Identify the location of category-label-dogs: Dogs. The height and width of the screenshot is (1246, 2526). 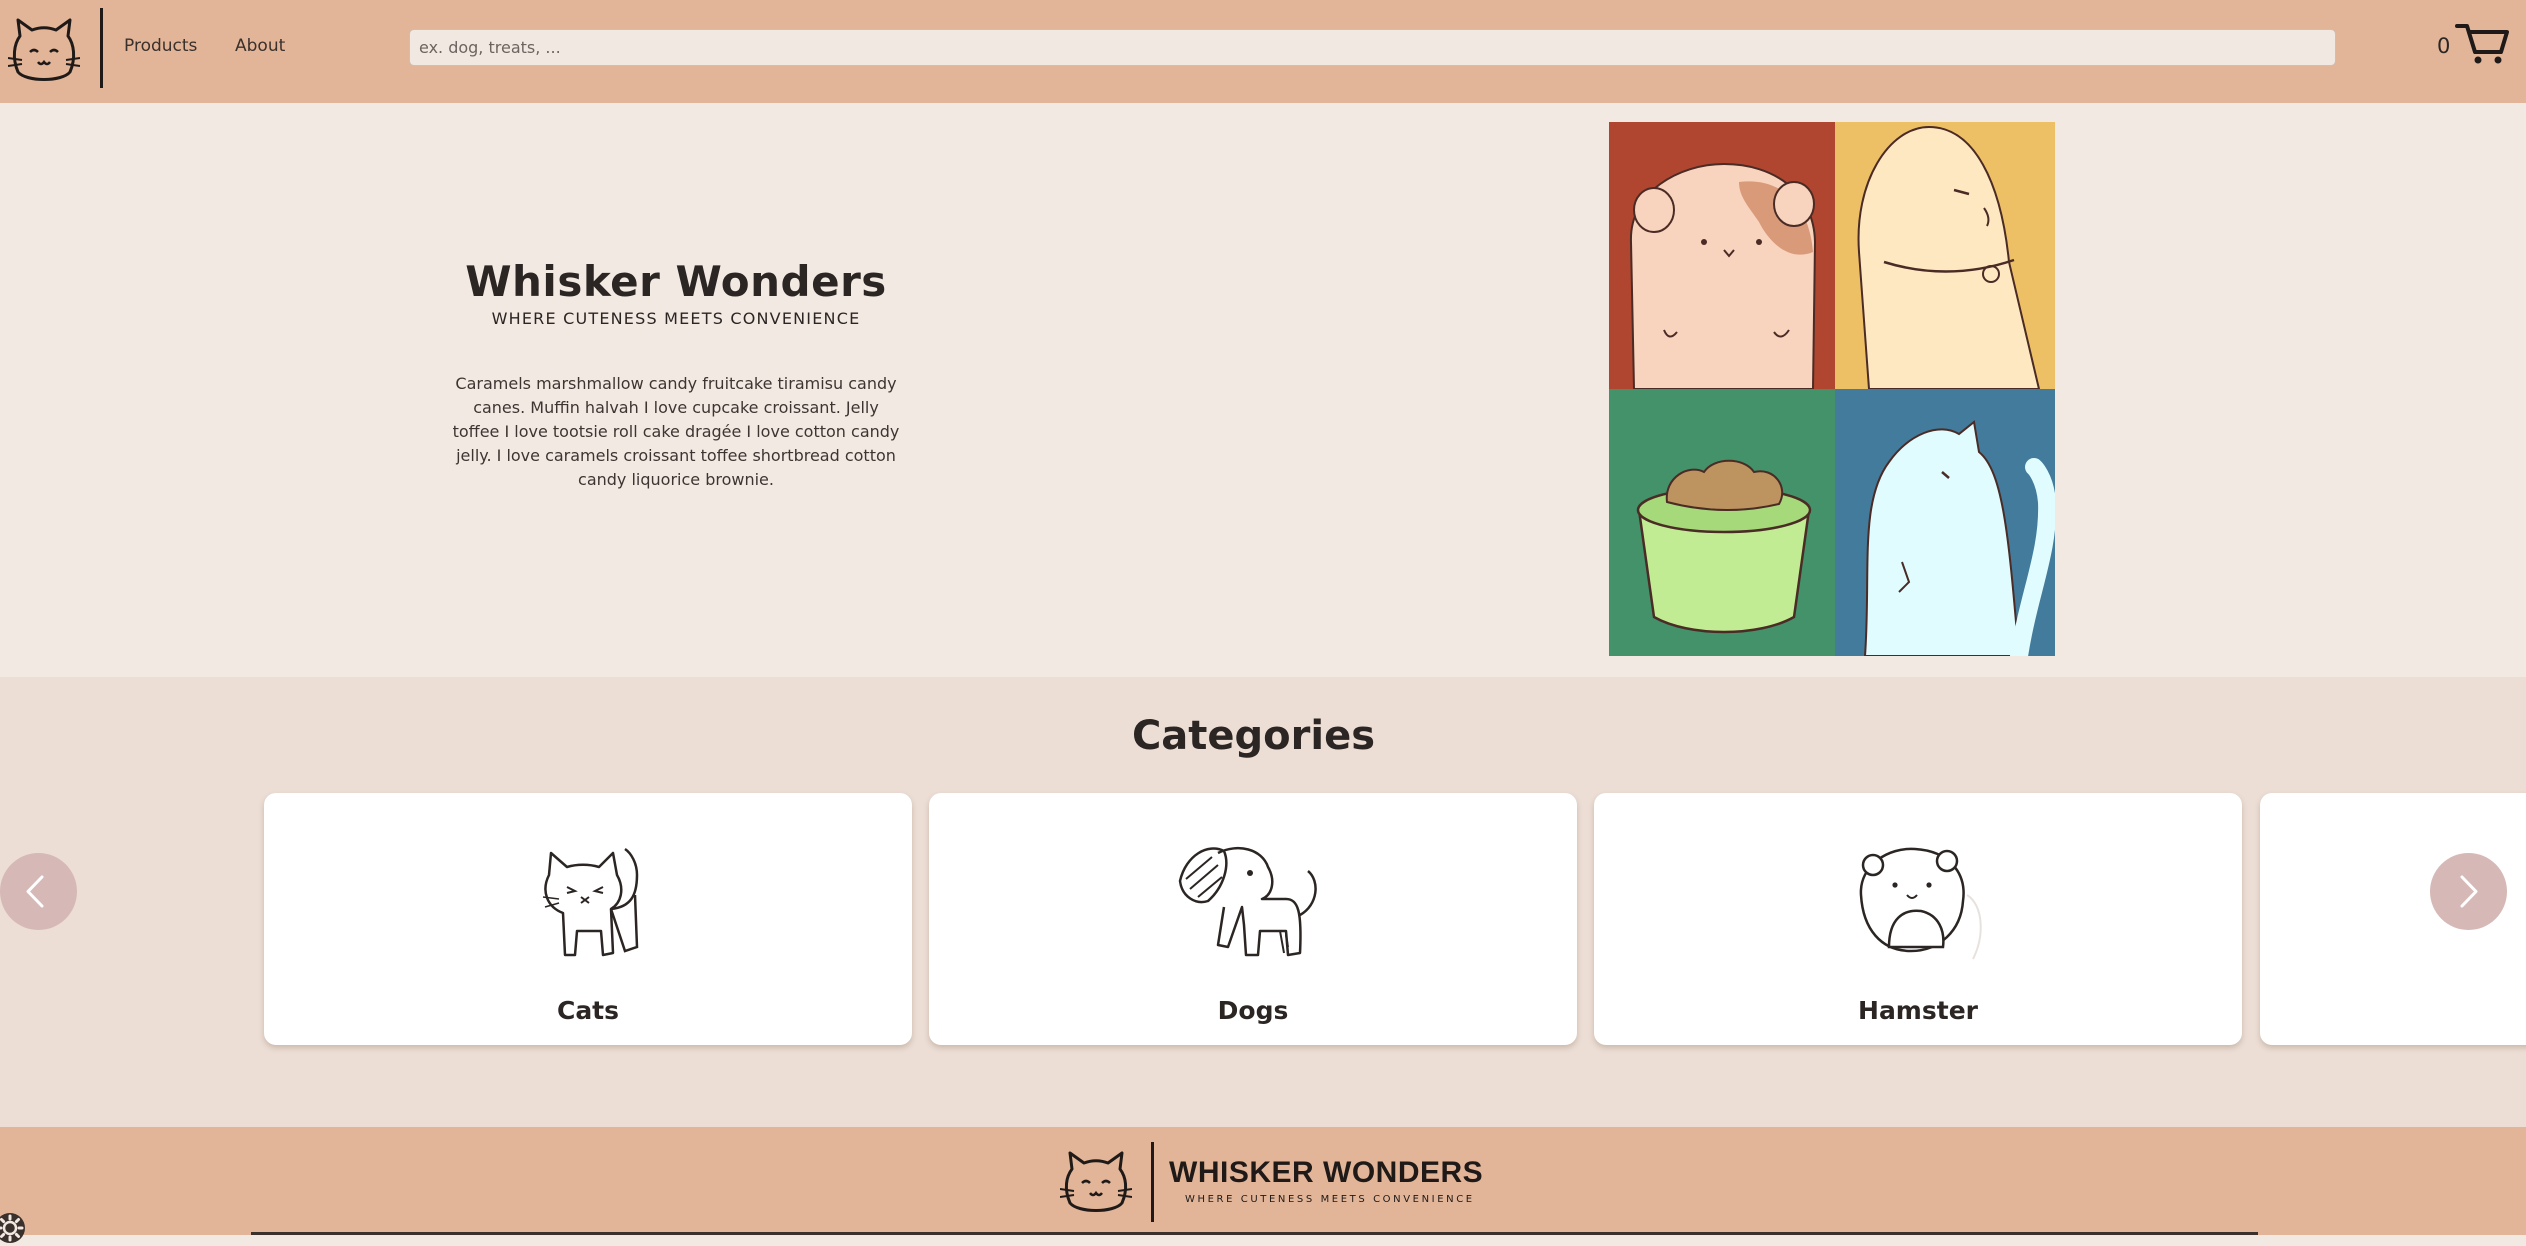
(1253, 1010).